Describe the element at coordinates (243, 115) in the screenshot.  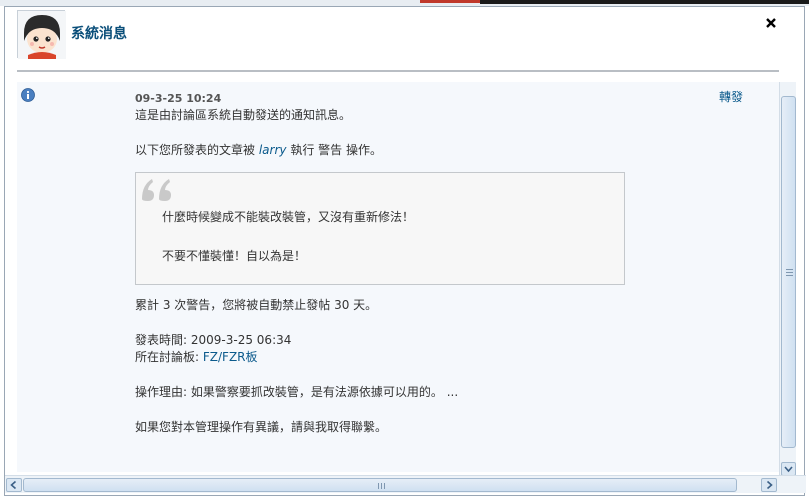
I see `message-intro: 這是由討論區系統自動發送的通知訊息。` at that location.